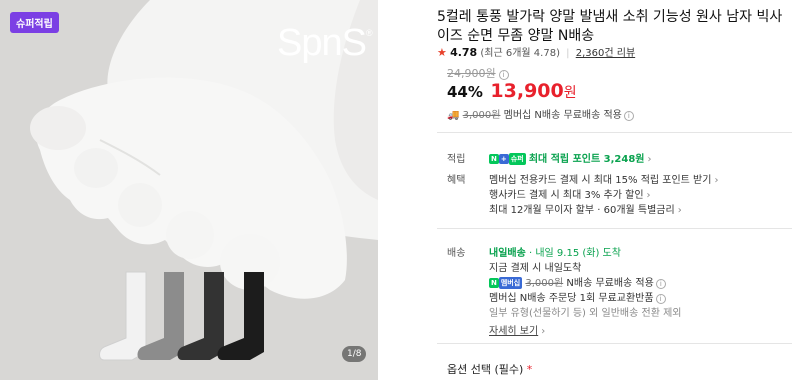 Image resolution: width=800 pixels, height=380 pixels. What do you see at coordinates (453, 115) in the screenshot?
I see `truck-icon: 🚚` at bounding box center [453, 115].